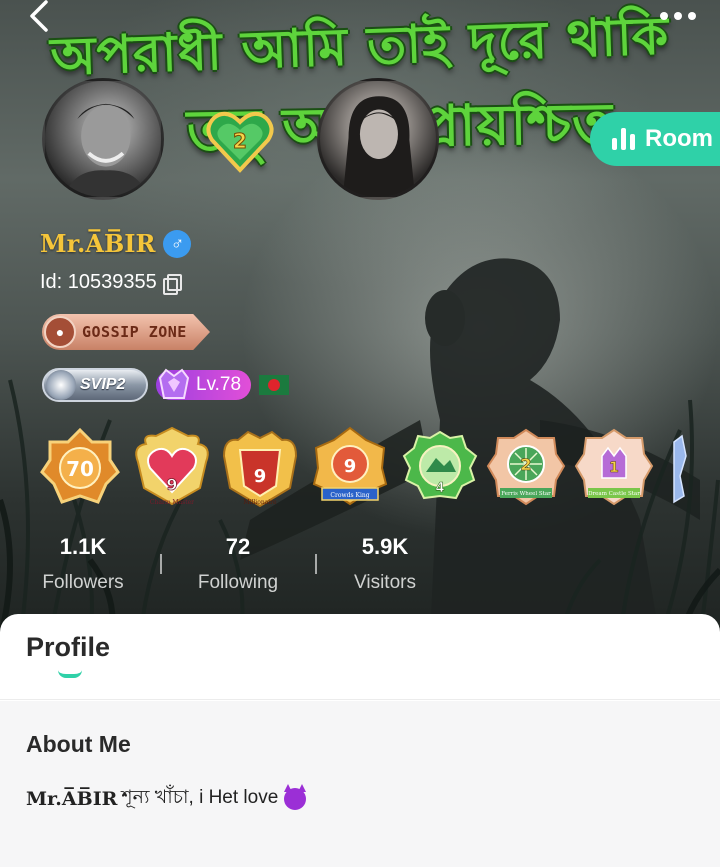  What do you see at coordinates (440, 468) in the screenshot?
I see `medal-item: 4` at bounding box center [440, 468].